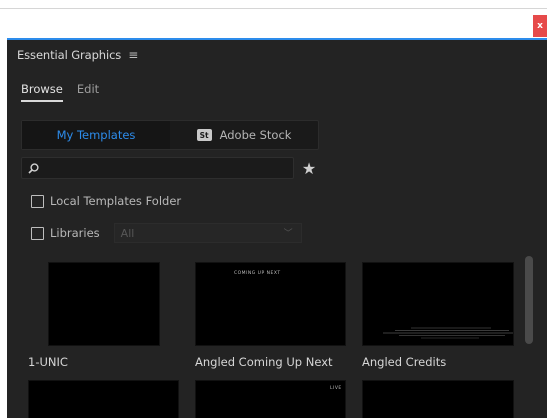 This screenshot has height=418, width=547. Describe the element at coordinates (255, 135) in the screenshot. I see `adobe-stock-label: Adobe Stock` at that location.